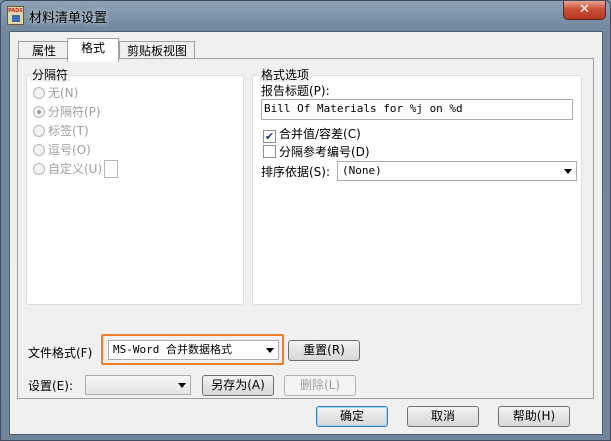 The width and height of the screenshot is (611, 441). I want to click on settings-label: 设置(E):, so click(50, 386).